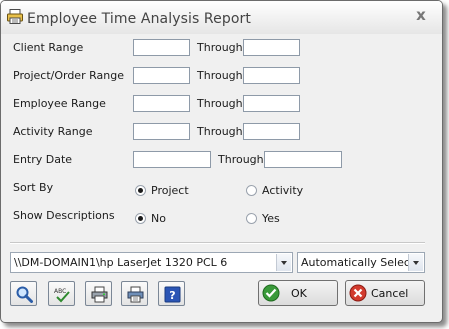 The height and width of the screenshot is (329, 449). Describe the element at coordinates (170, 190) in the screenshot. I see `sort-by-project-label: Project` at that location.